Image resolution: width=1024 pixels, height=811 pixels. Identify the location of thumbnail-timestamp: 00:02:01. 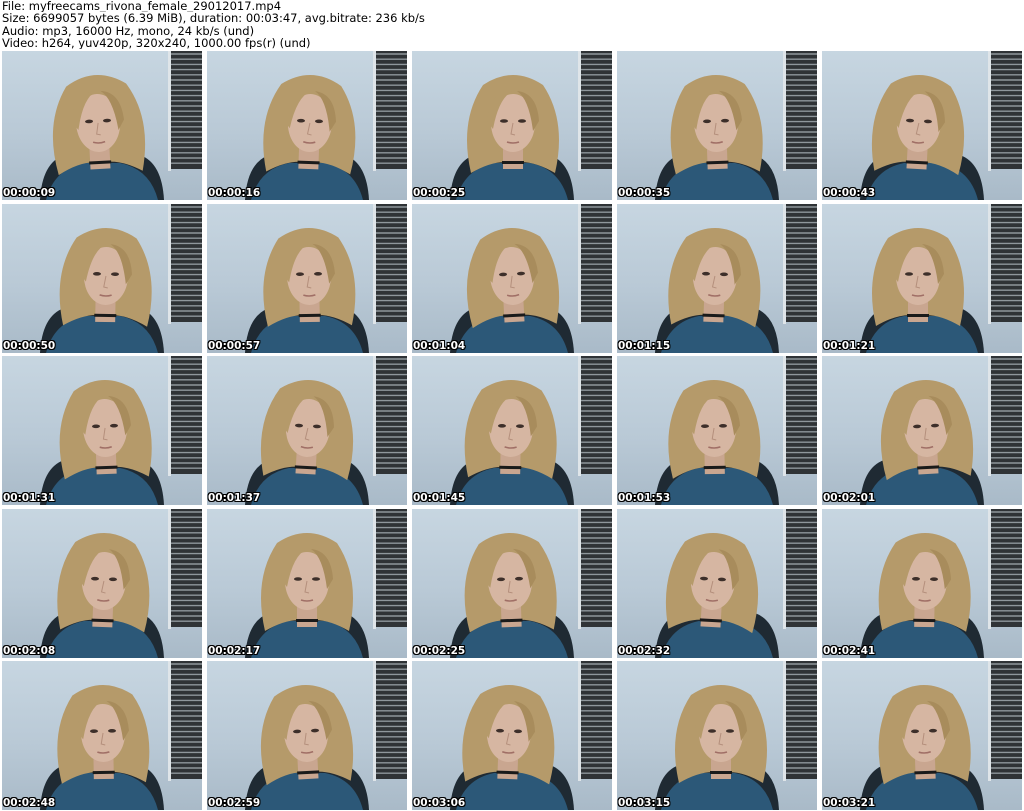
(849, 498).